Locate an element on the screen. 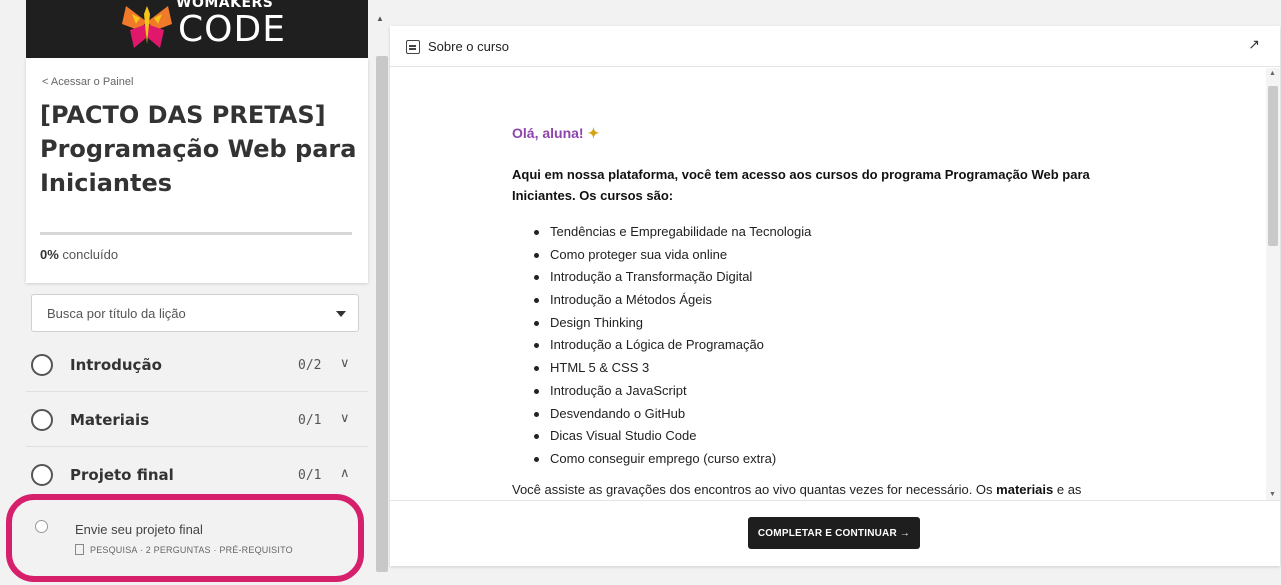 Image resolution: width=1281 pixels, height=585 pixels. section-projeto-final: Projeto final 0/1 ∧ is located at coordinates (197, 475).